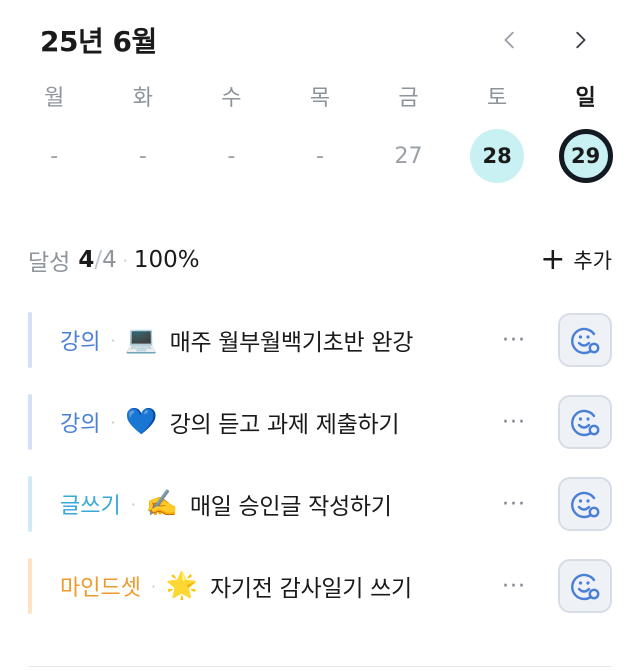 Image resolution: width=640 pixels, height=671 pixels. I want to click on task-item: 글쓰기 · ✍️ 매일 승인글 작성하기 ···, so click(321, 504).